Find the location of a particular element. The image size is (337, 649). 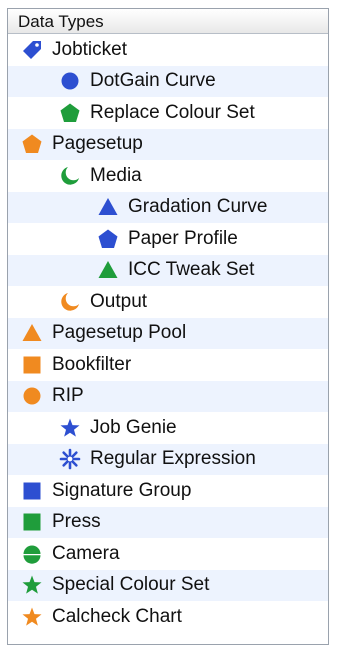

list-item: Pagesetup is located at coordinates (168, 144).